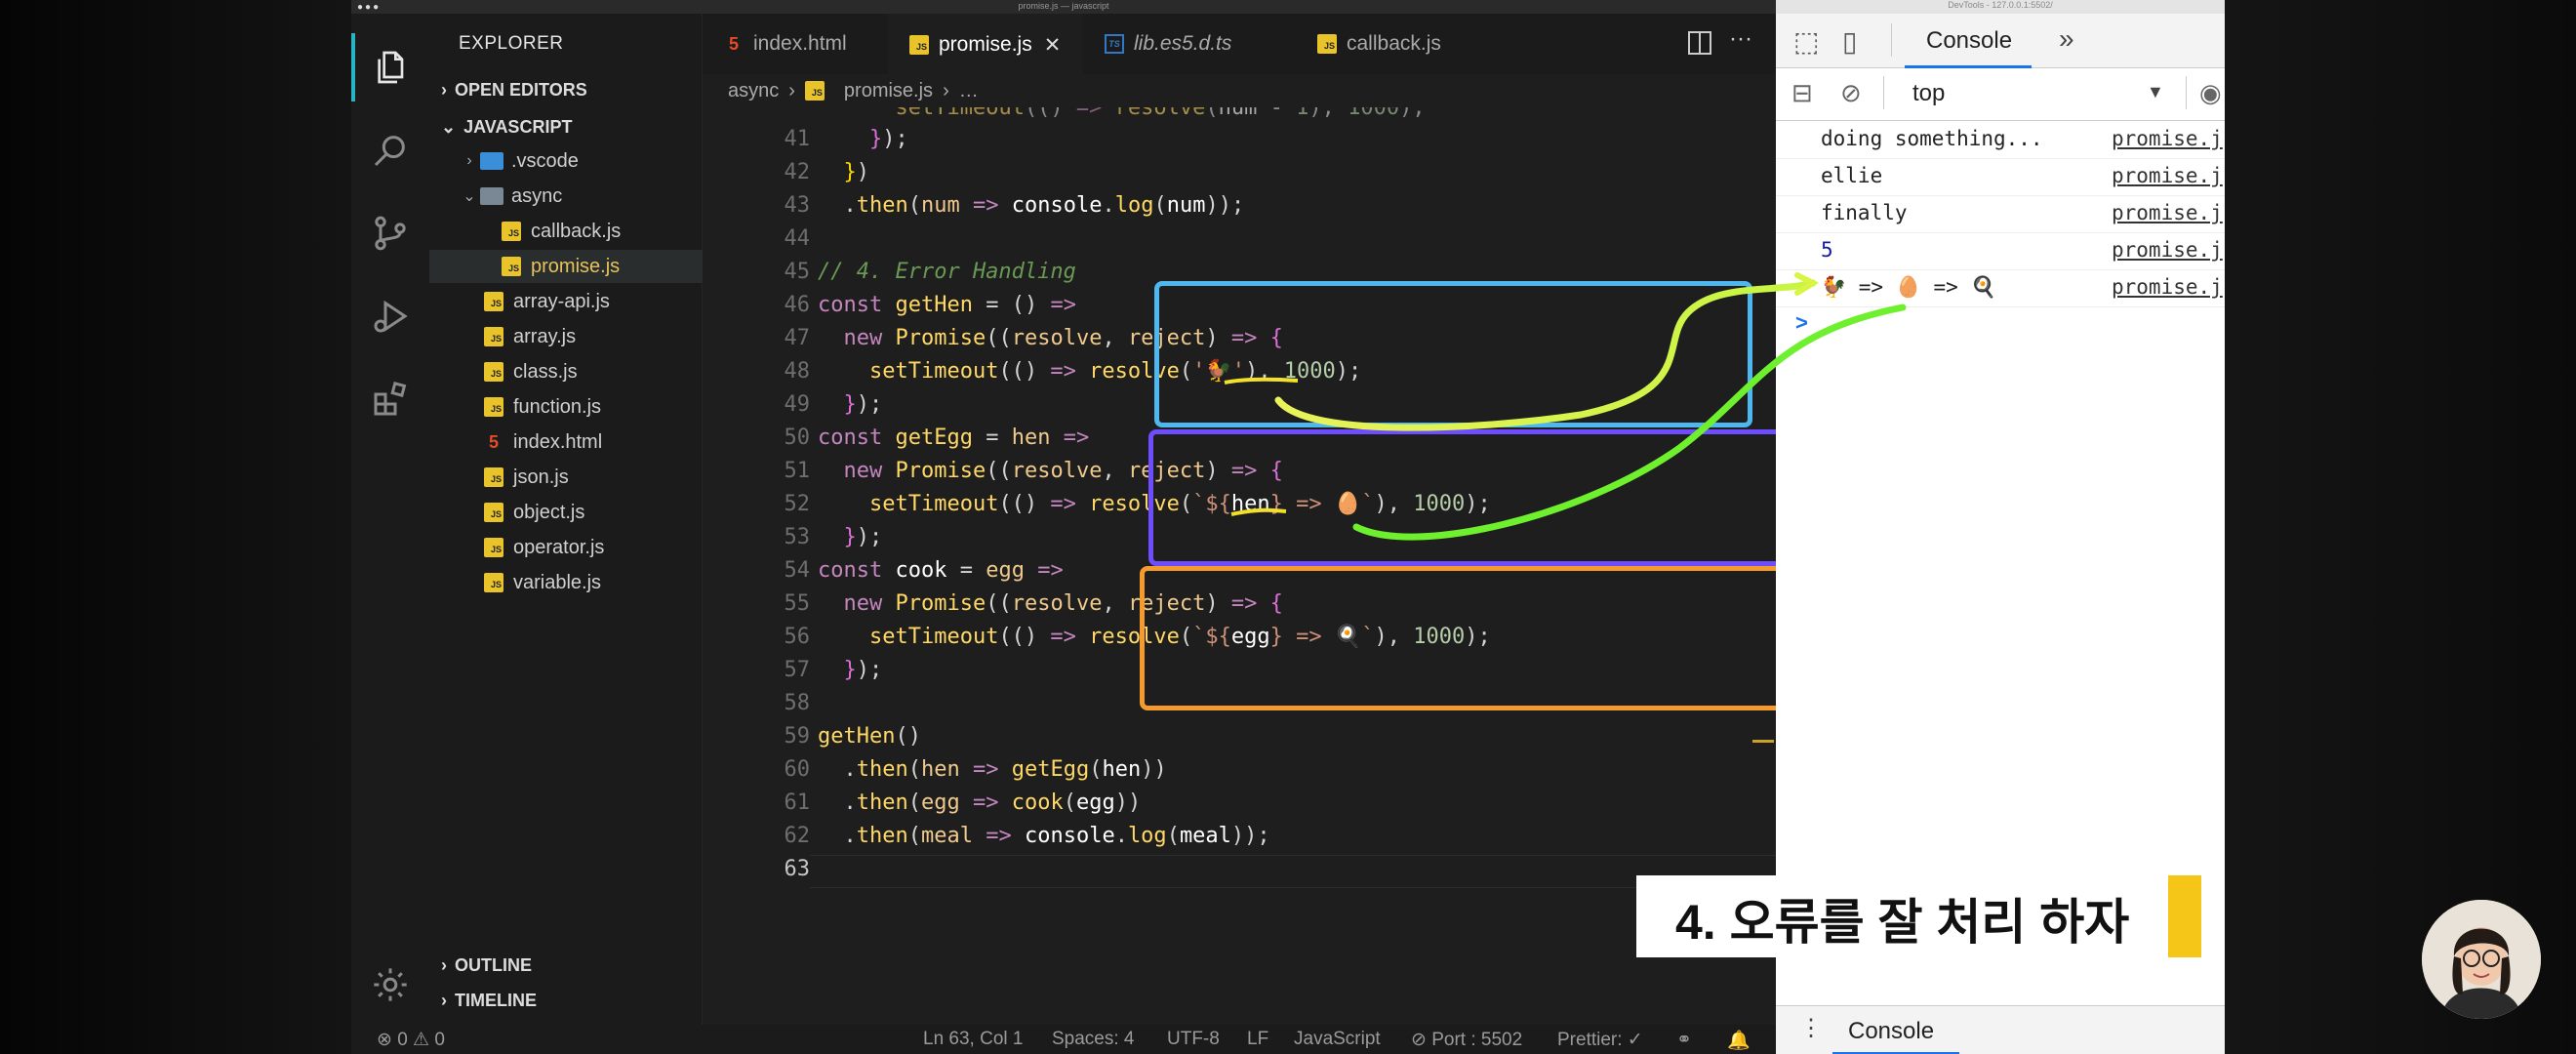 This screenshot has width=2576, height=1054. Describe the element at coordinates (1739, 1041) in the screenshot. I see `notifications-bell-icon: 🔔` at that location.